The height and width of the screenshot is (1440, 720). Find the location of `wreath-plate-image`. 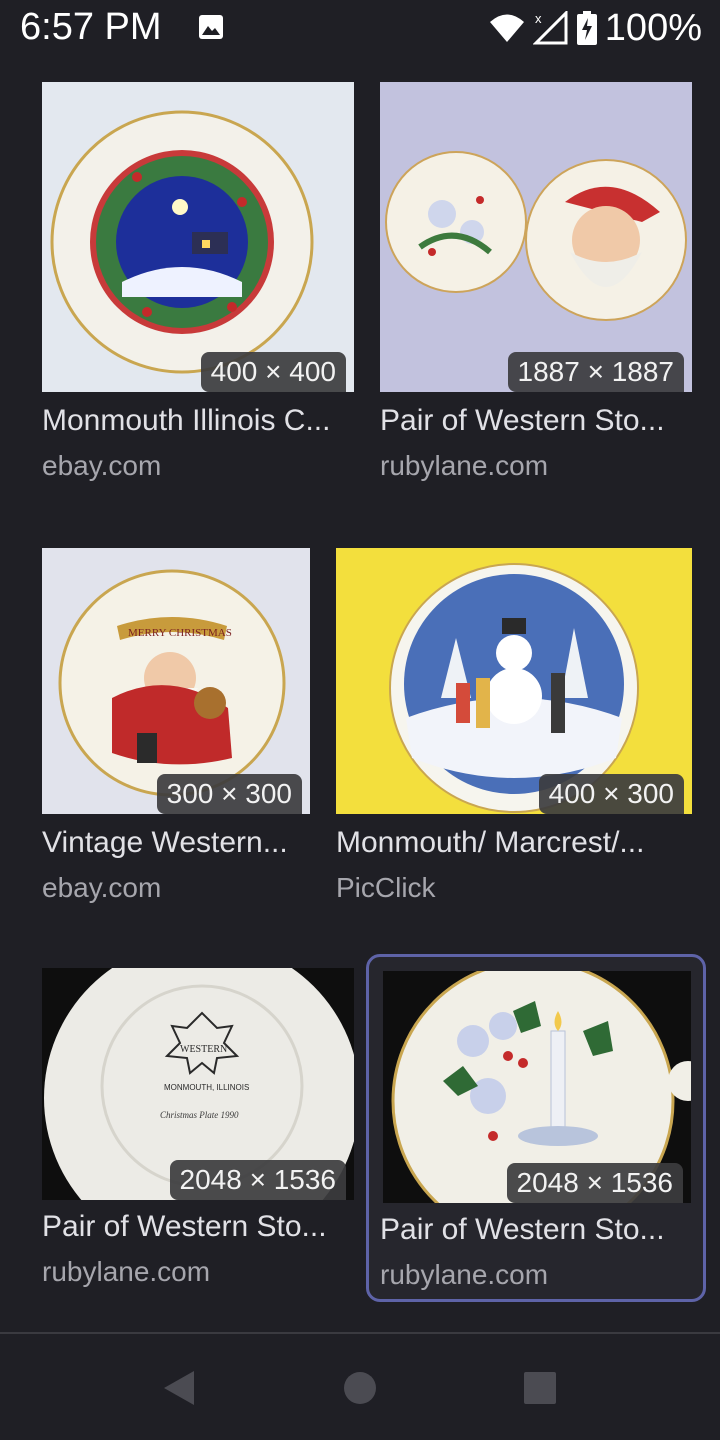

wreath-plate-image is located at coordinates (198, 237).